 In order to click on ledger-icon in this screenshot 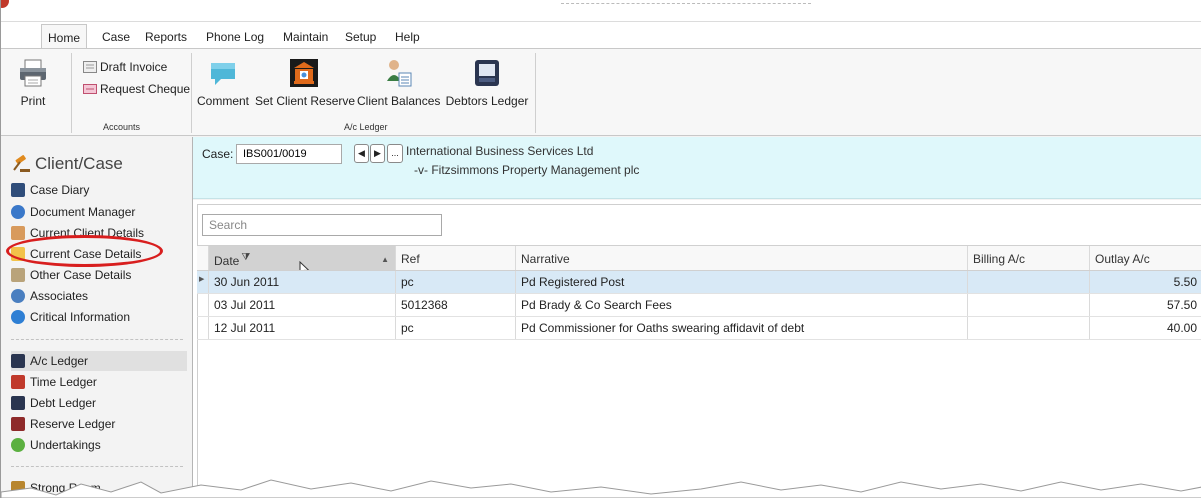, I will do `click(18, 361)`.